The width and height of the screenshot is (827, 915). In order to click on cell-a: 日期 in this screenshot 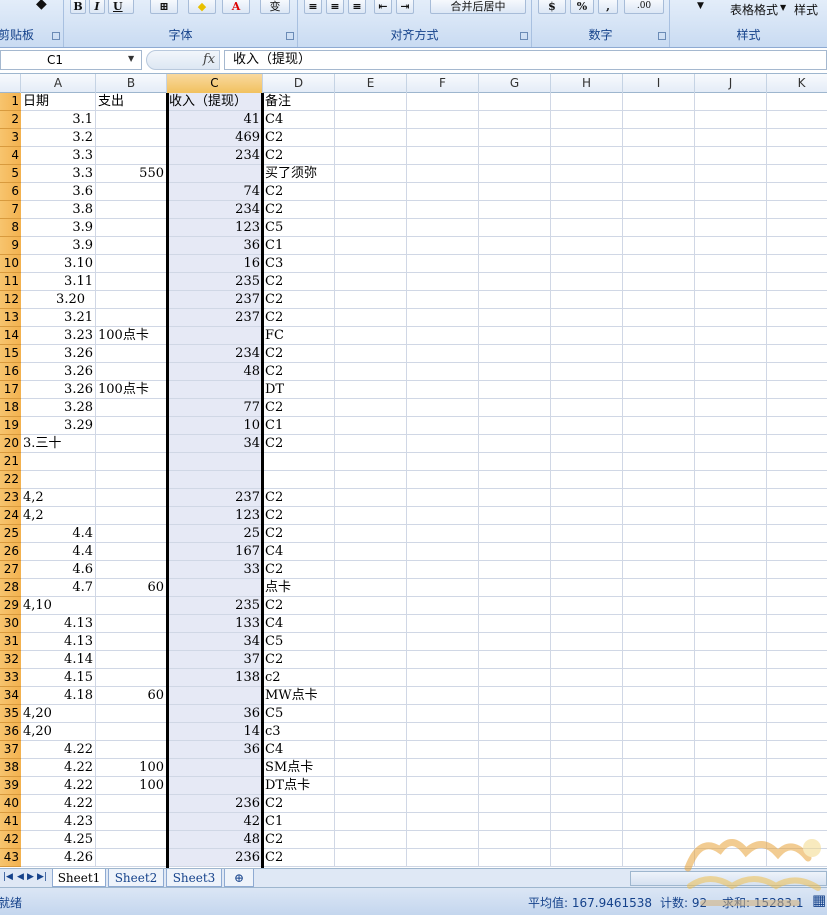, I will do `click(58, 102)`.